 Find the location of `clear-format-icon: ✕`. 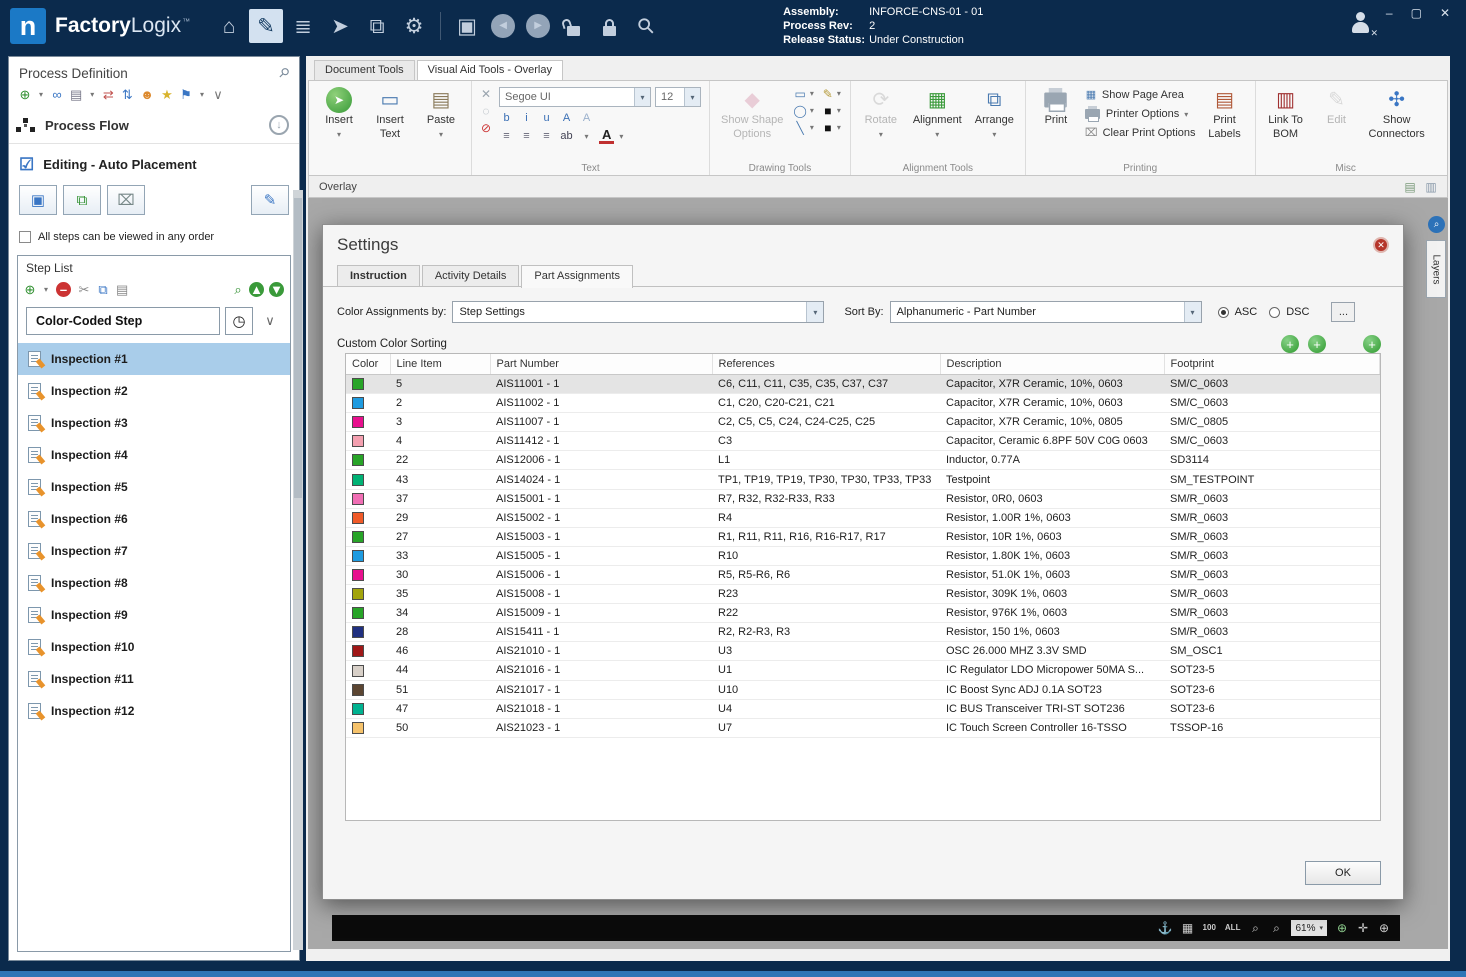

clear-format-icon: ✕ is located at coordinates (486, 94).